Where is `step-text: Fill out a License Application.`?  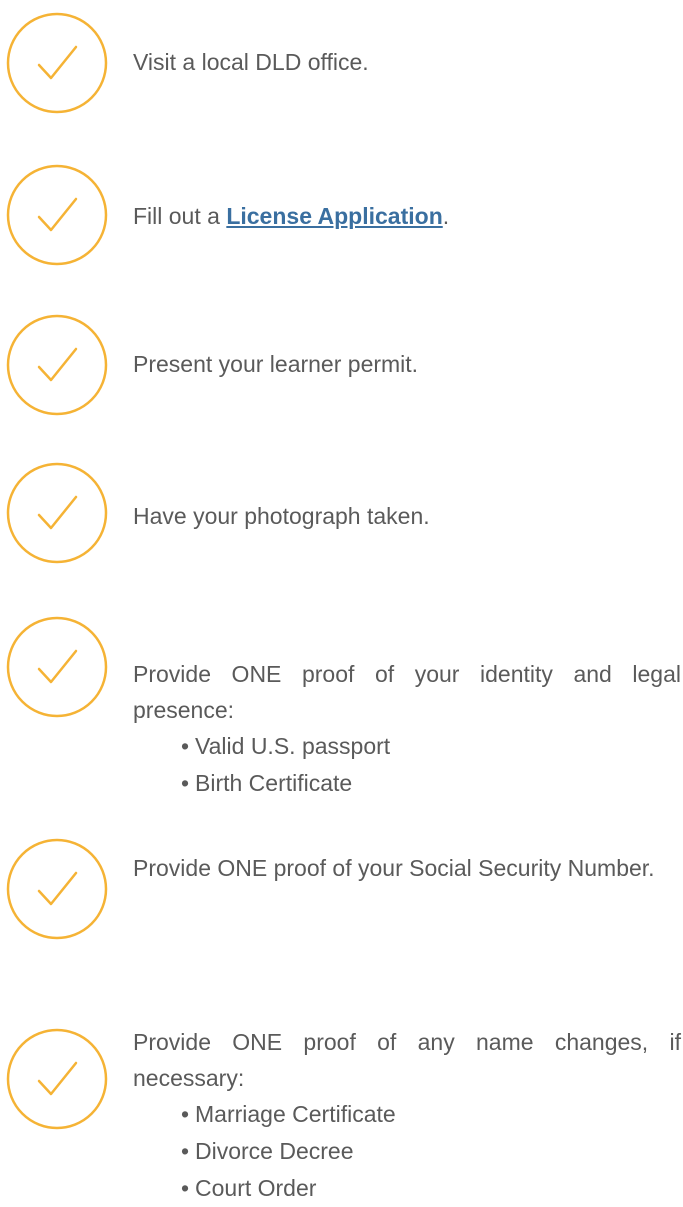 step-text: Fill out a License Application. is located at coordinates (407, 216).